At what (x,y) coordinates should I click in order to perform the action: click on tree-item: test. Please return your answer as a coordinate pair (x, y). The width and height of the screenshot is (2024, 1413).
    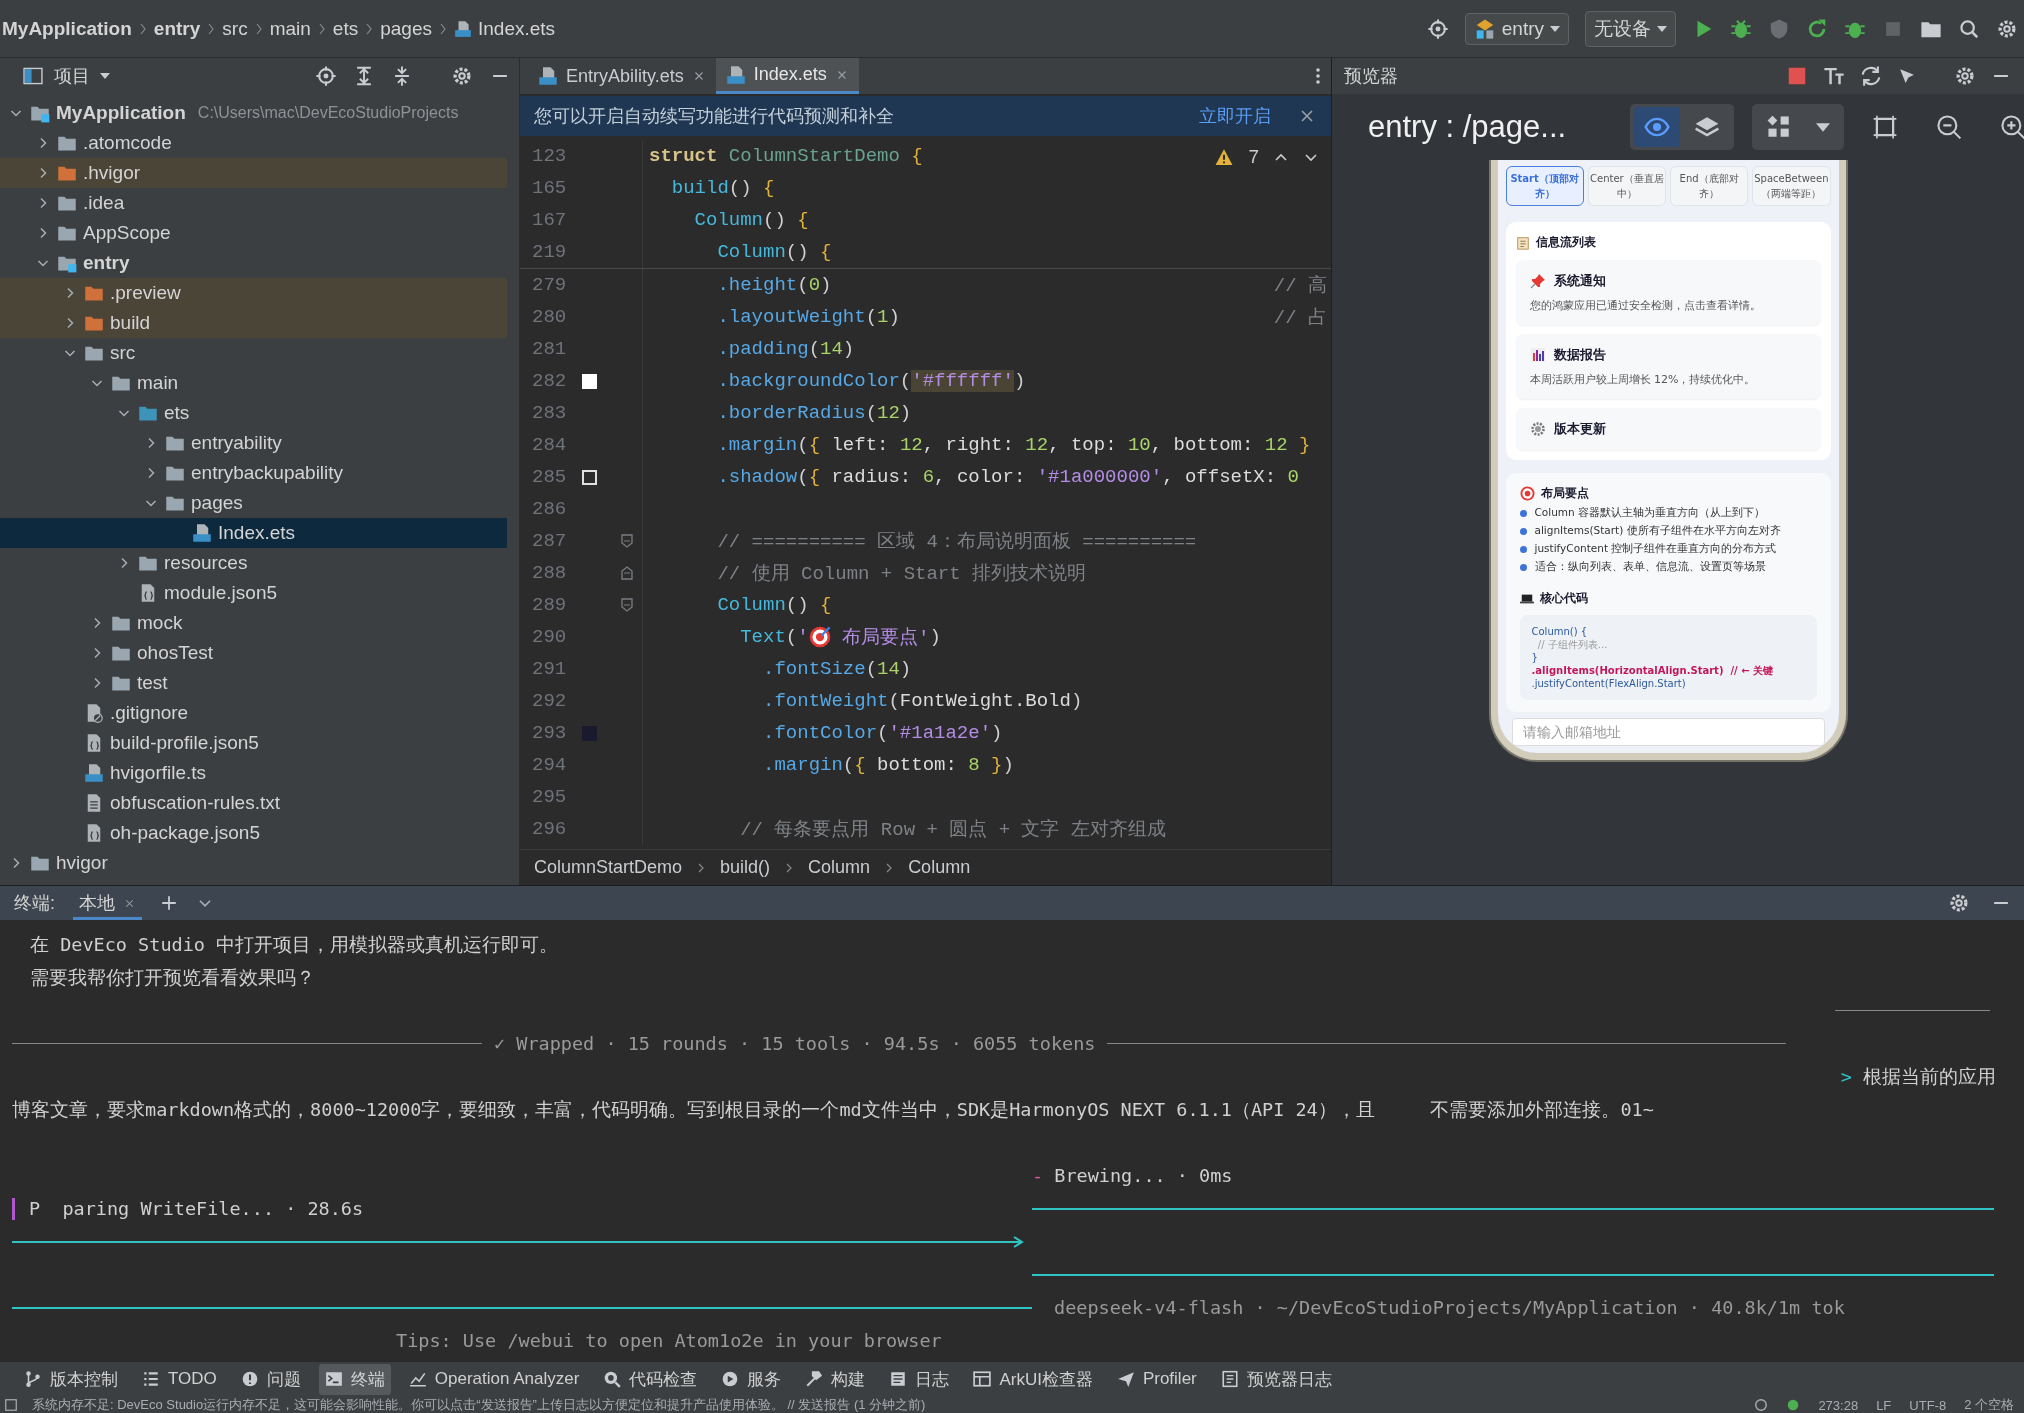
    Looking at the image, I should click on (253, 683).